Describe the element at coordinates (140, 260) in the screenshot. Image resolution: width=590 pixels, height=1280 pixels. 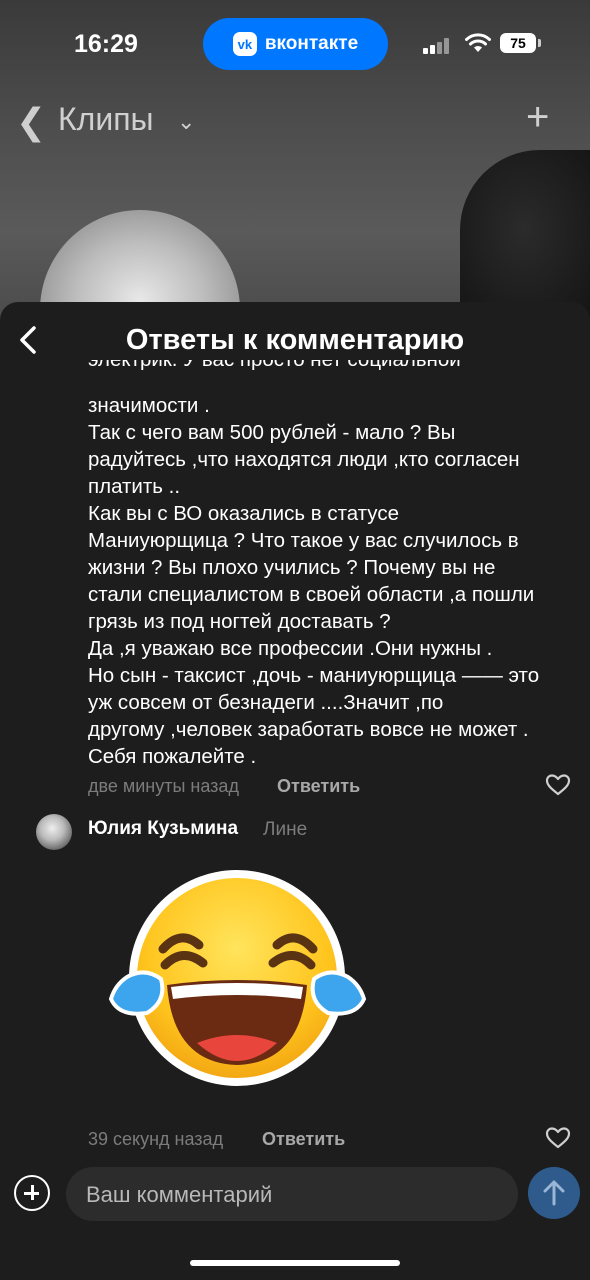
I see `lamp-shape` at that location.